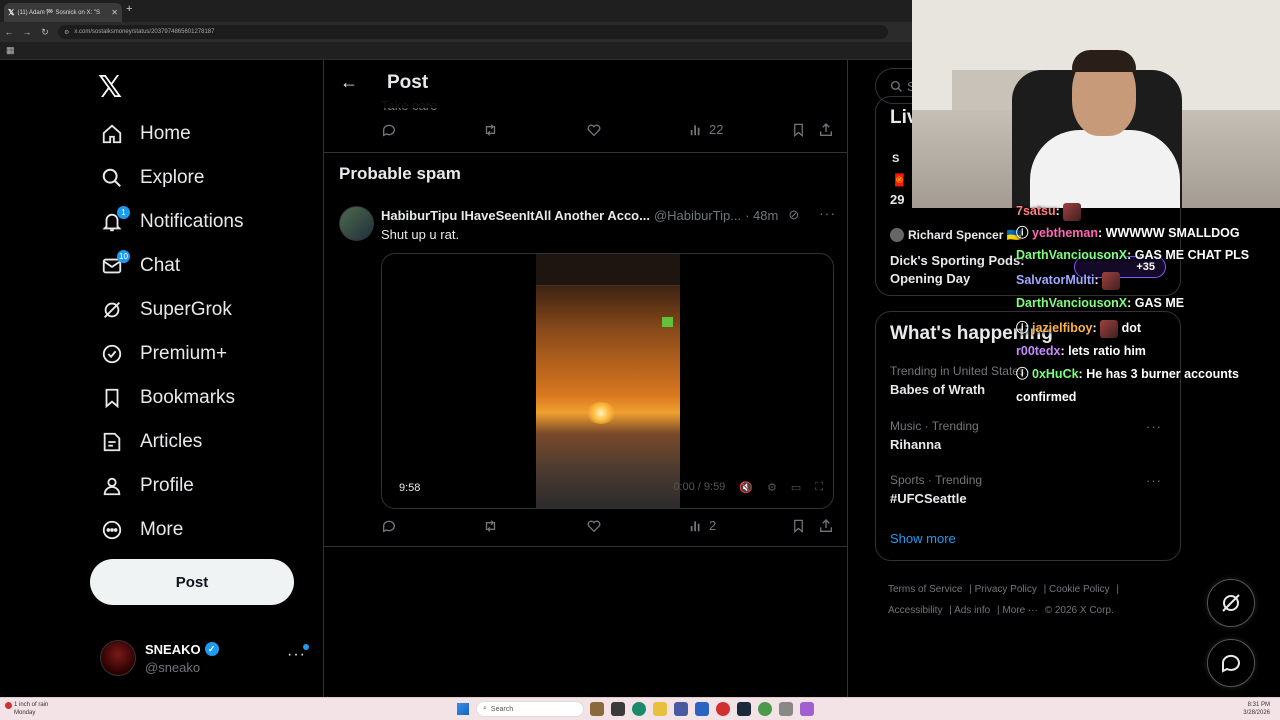 Image resolution: width=1280 pixels, height=720 pixels. Describe the element at coordinates (761, 215) in the screenshot. I see `tweet-time: · 48m` at that location.